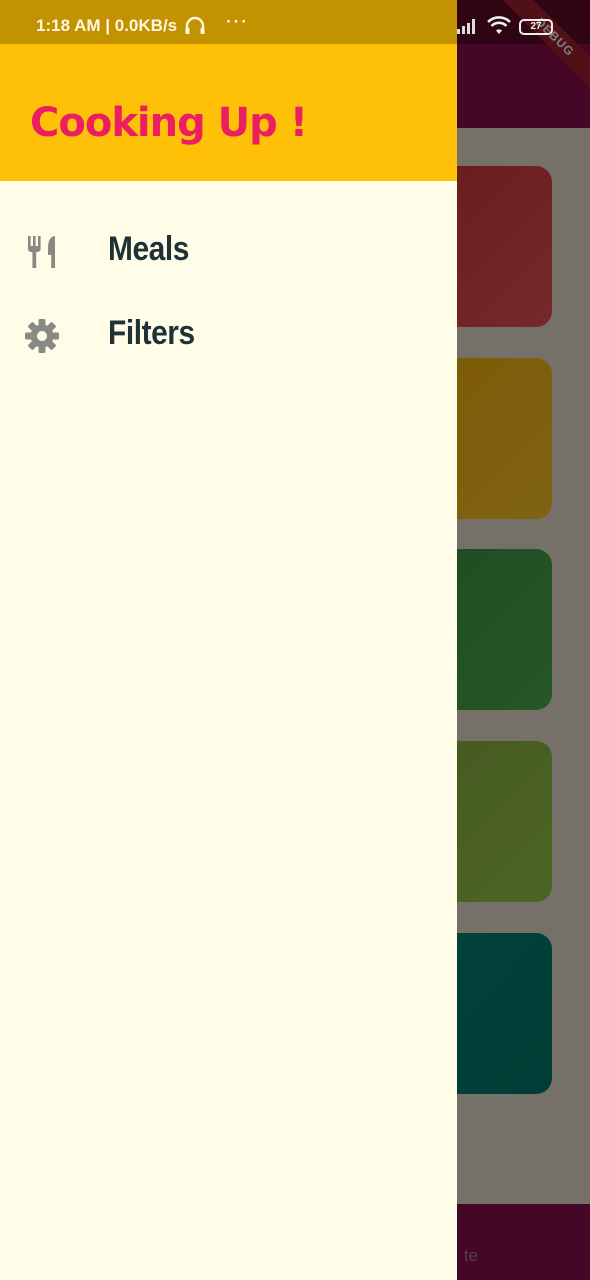 The image size is (590, 1280). Describe the element at coordinates (107, 25) in the screenshot. I see `status-time: 1:18 AM | 0.0KB/s` at that location.